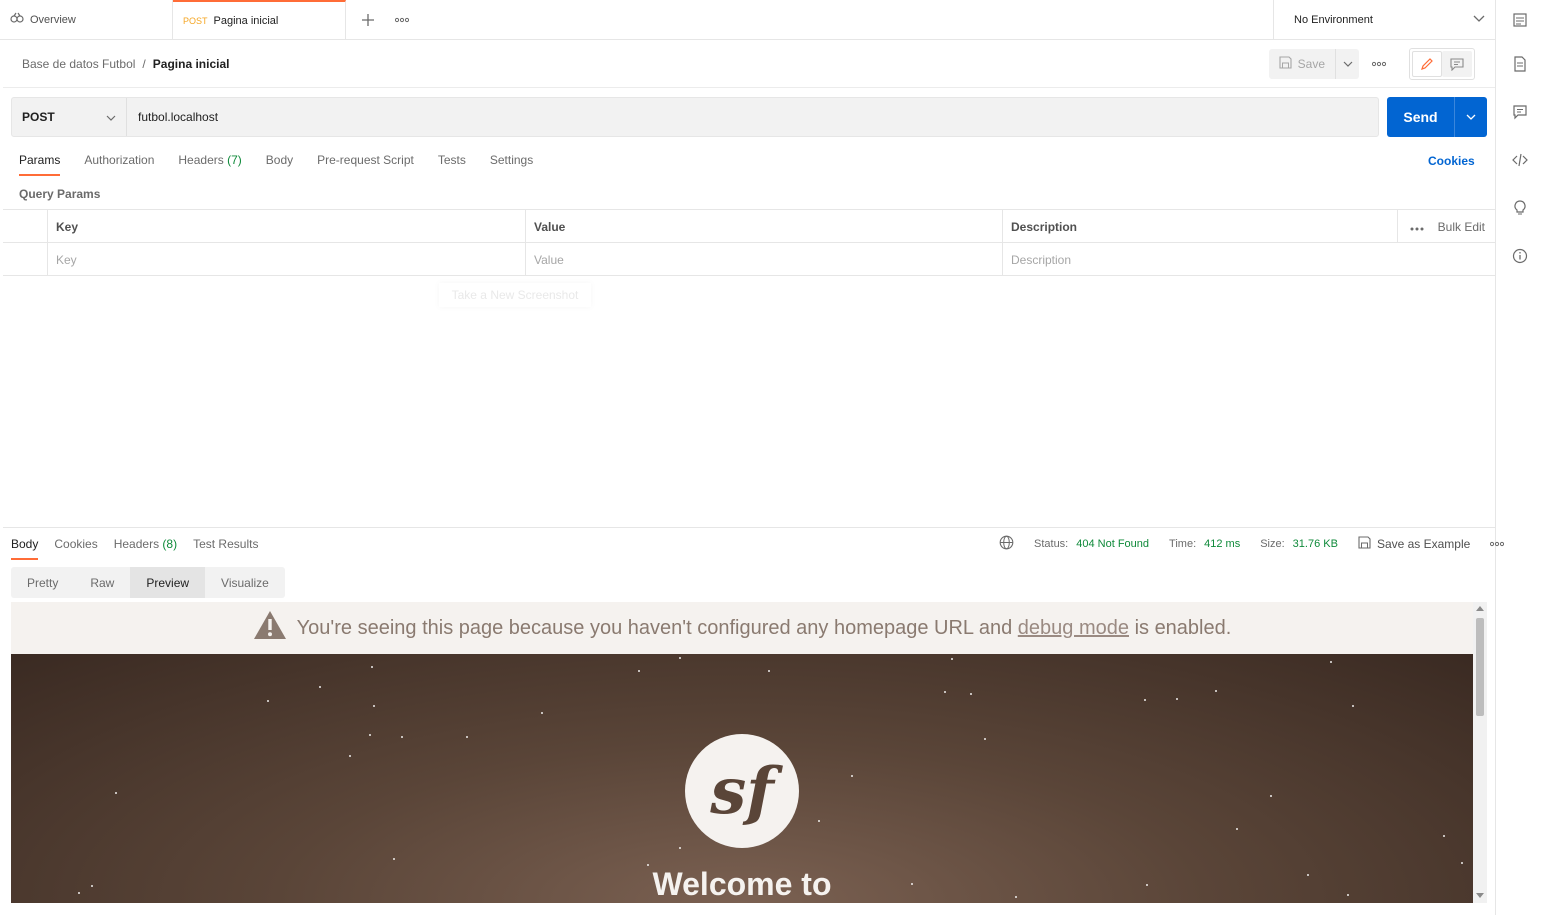 This screenshot has width=1543, height=915. Describe the element at coordinates (172, 117) in the screenshot. I see `url-input: futbol.localhost` at that location.